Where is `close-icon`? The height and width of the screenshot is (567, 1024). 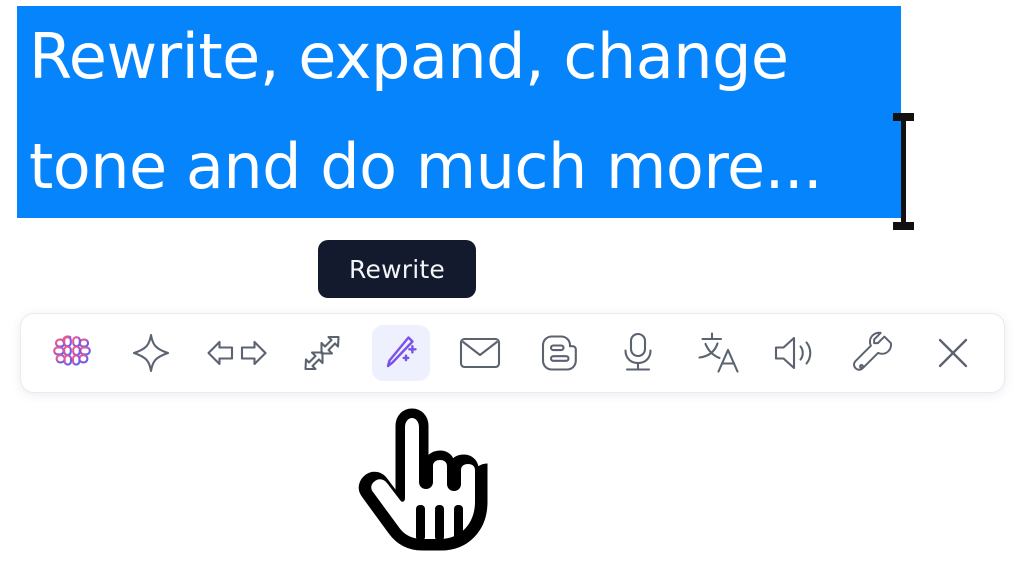 close-icon is located at coordinates (953, 353).